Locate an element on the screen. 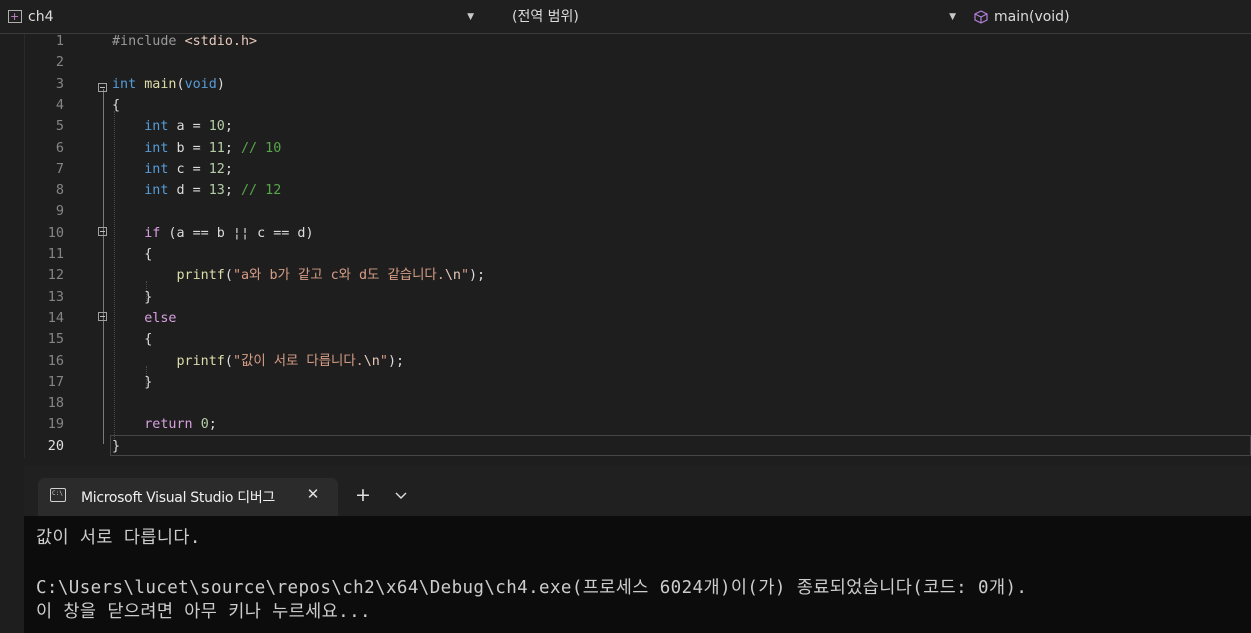 The height and width of the screenshot is (633, 1251). code-text: int b = 11; // 10 is located at coordinates (196, 148).